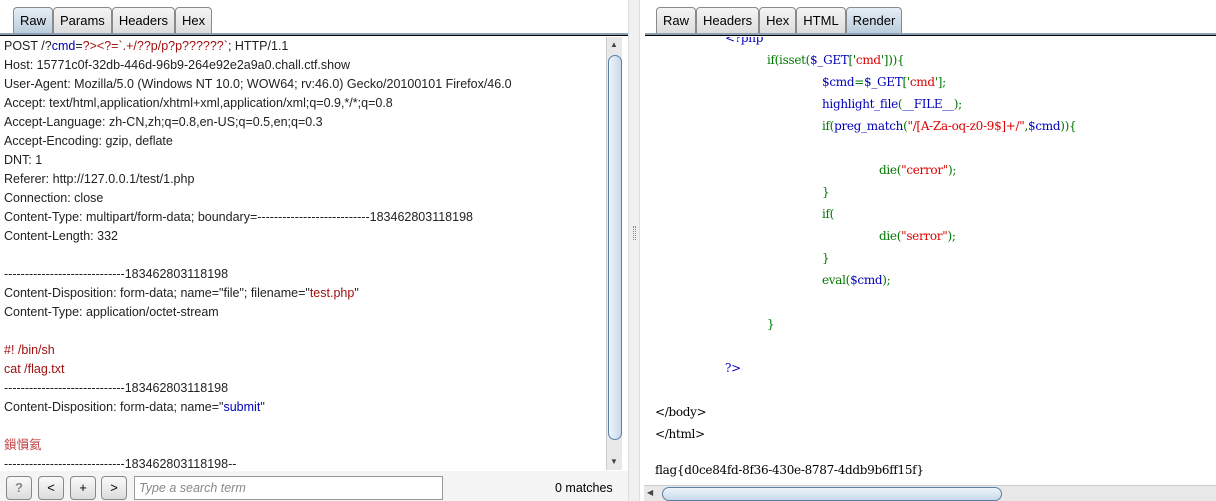  I want to click on request-text: #! /bin/sh, so click(29, 350).